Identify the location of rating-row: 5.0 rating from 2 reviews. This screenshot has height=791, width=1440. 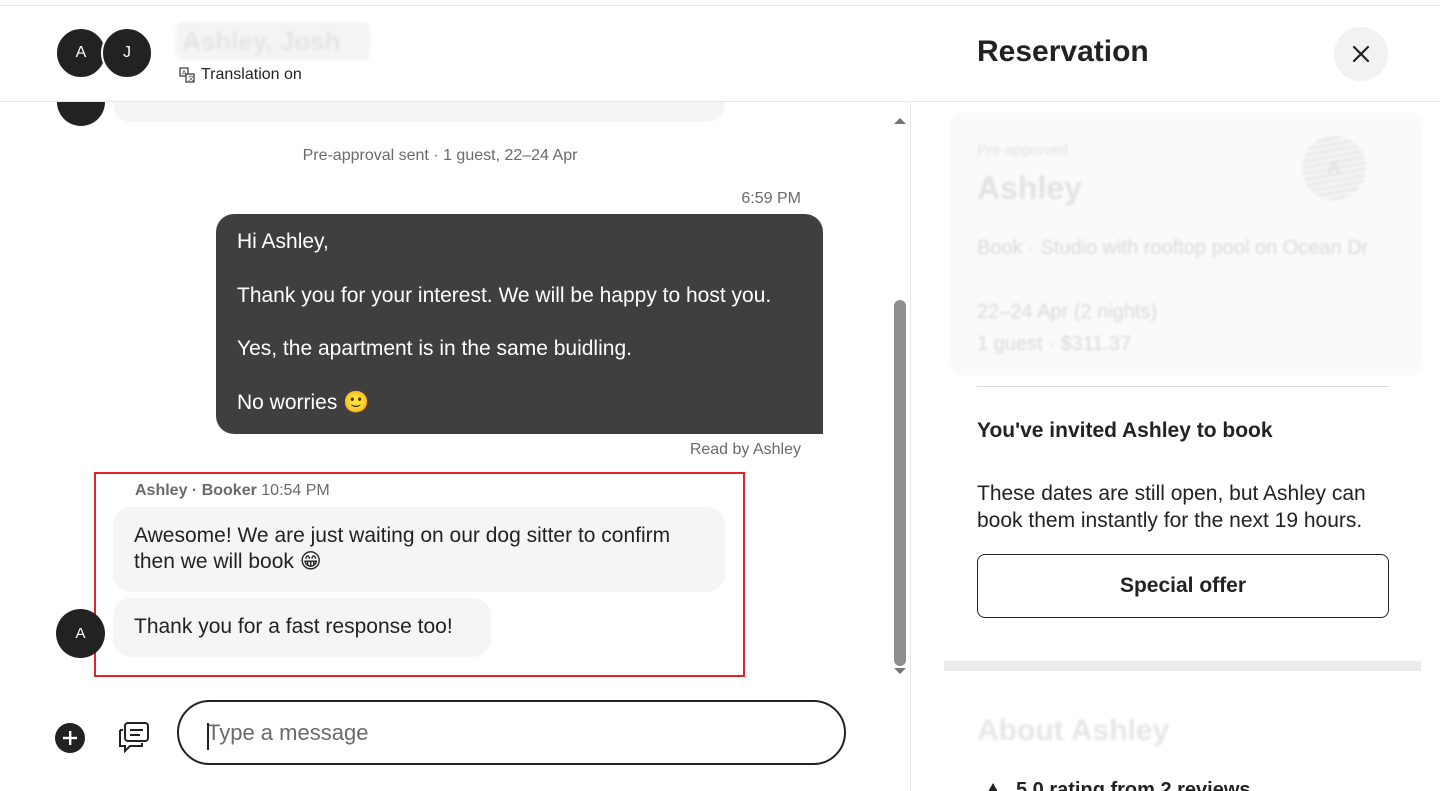
(1117, 785).